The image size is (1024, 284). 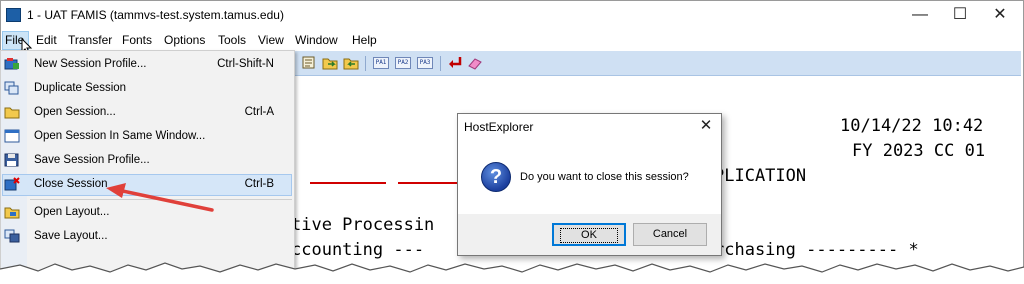 I want to click on enter-return-icon, so click(x=455, y=62).